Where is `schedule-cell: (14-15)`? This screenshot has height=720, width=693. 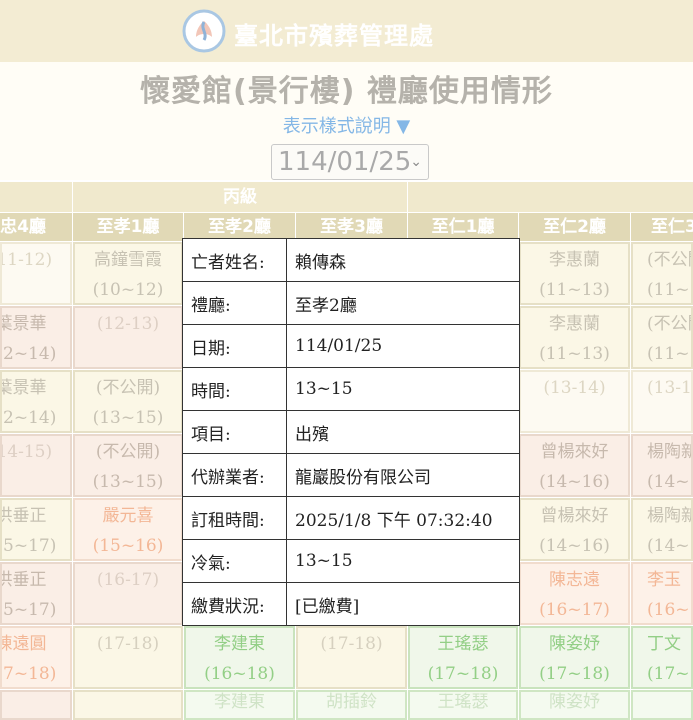
schedule-cell: (14-15) is located at coordinates (36, 465).